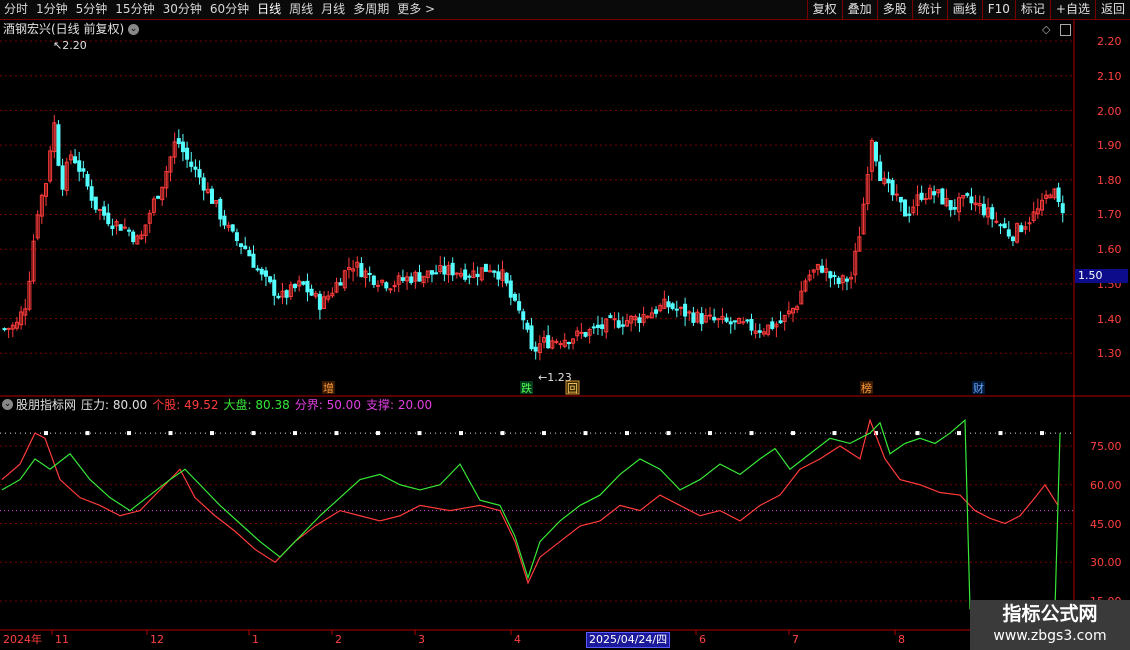 The width and height of the screenshot is (1130, 650). I want to click on indicator-name: 股朋指标网, so click(46, 405).